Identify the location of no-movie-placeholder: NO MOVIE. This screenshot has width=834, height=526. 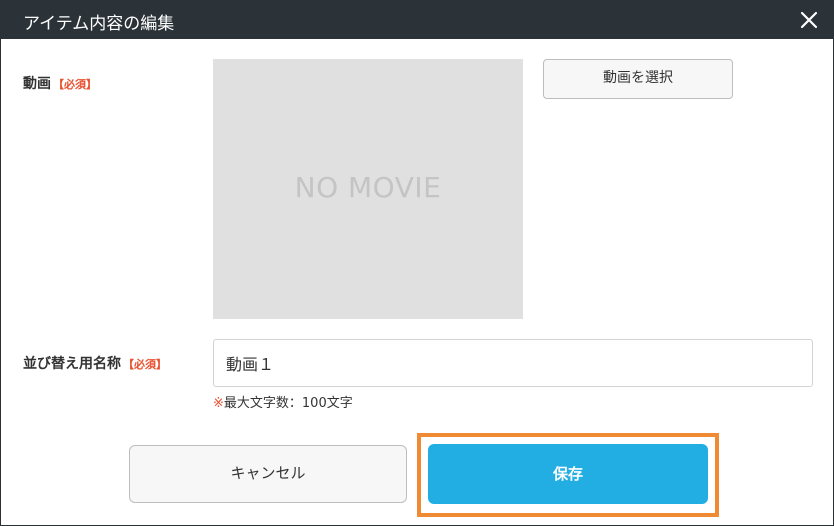
(368, 187).